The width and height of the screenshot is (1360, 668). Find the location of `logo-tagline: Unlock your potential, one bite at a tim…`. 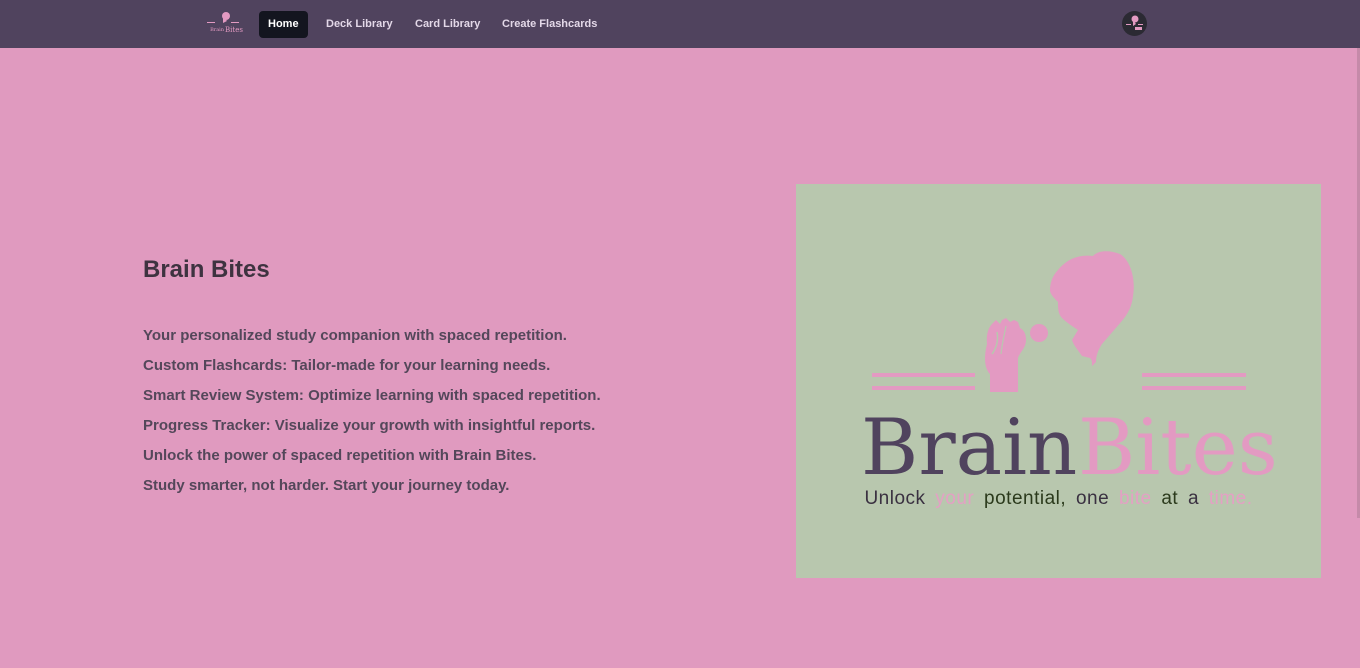

logo-tagline: Unlock your potential, one bite at a tim… is located at coordinates (1058, 499).